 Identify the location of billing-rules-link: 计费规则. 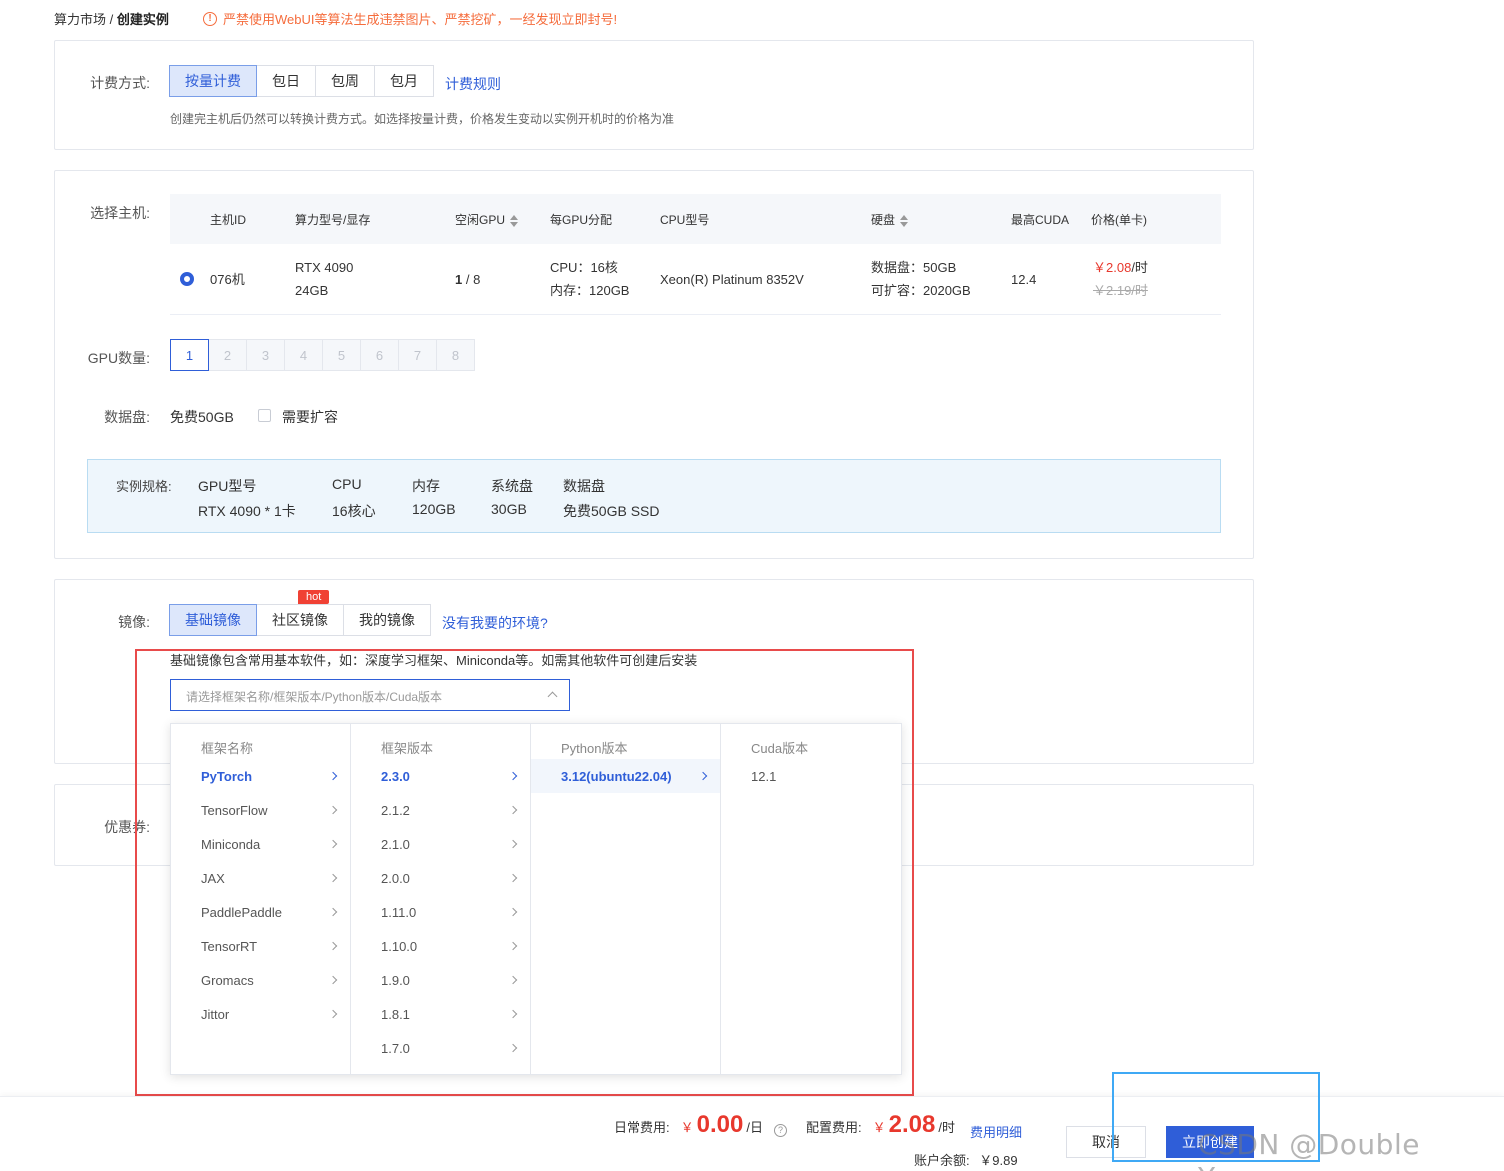
(473, 84).